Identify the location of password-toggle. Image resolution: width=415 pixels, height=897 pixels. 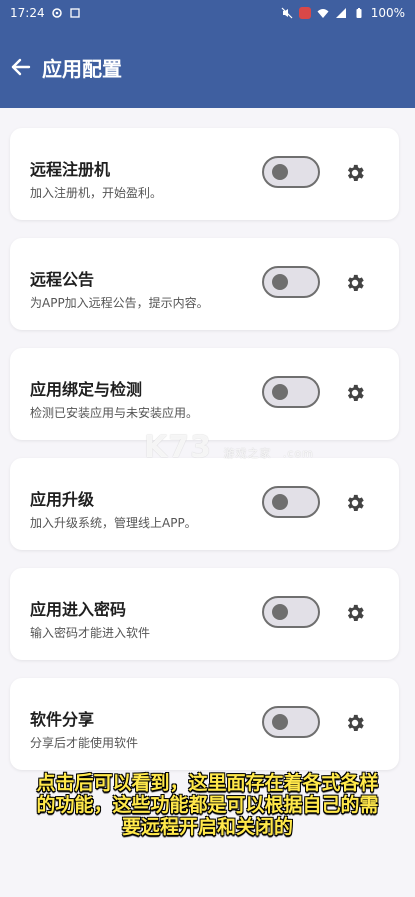
(291, 612).